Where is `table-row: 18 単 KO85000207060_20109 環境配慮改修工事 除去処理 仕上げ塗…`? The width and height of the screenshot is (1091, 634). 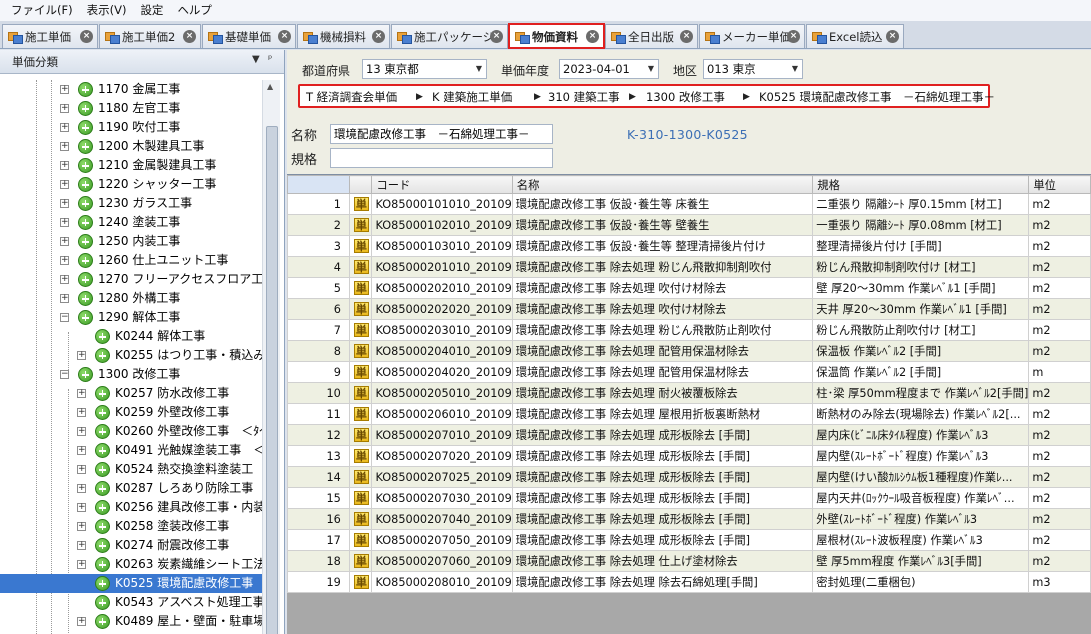
table-row: 18 単 KO85000207060_20109 環境配慮改修工事 除去処理 仕上げ塗… is located at coordinates (689, 561).